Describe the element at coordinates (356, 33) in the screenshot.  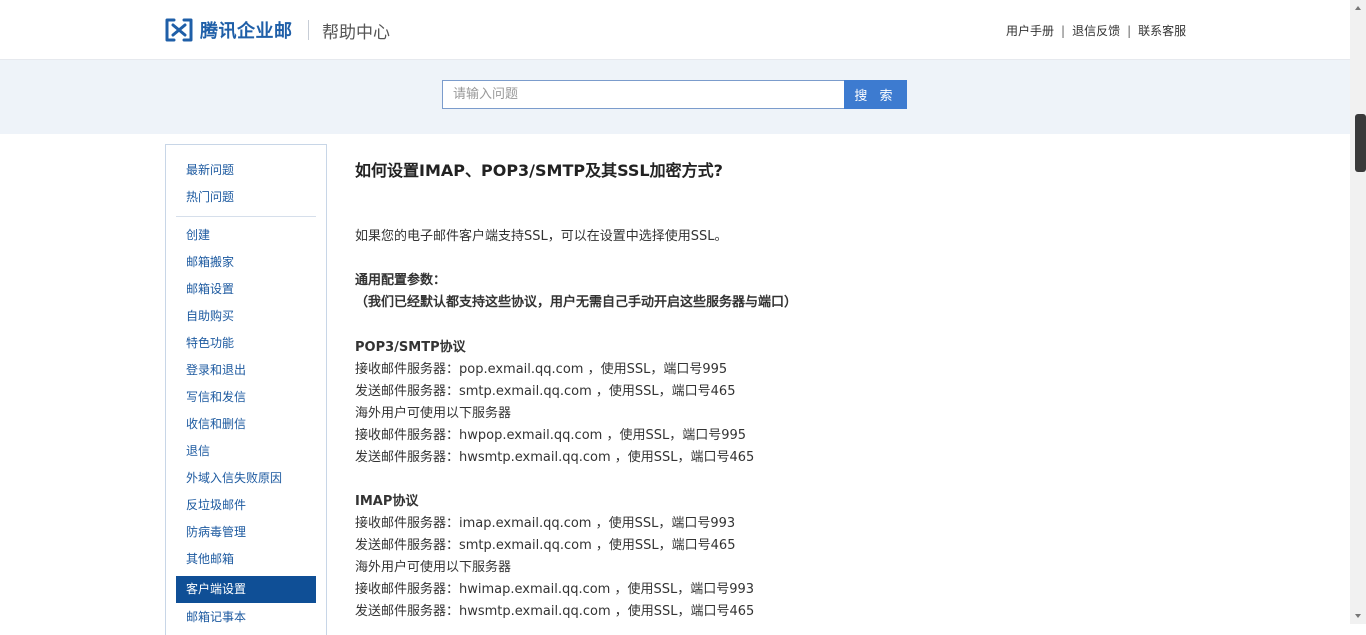
I see `help-center-title: 帮助中心` at that location.